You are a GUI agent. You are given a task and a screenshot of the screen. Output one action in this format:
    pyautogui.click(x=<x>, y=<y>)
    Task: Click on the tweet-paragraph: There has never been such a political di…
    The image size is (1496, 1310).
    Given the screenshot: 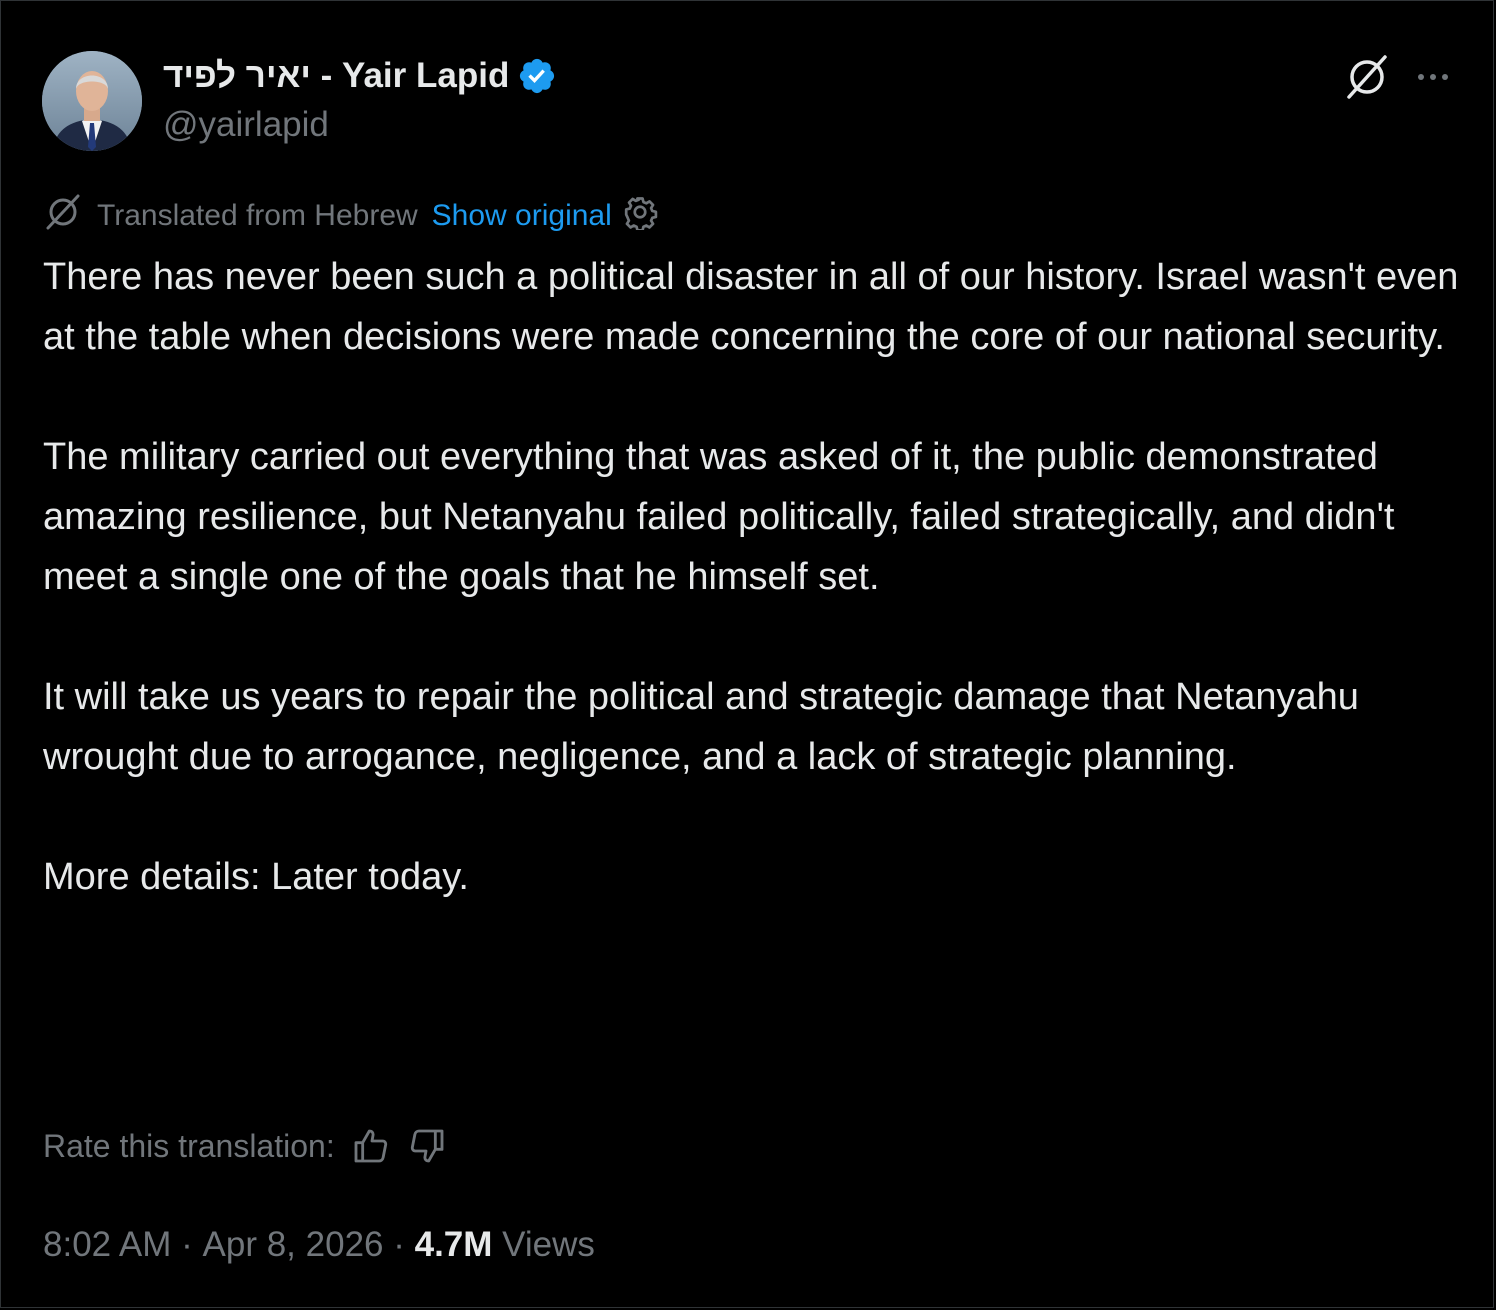 What is the action you would take?
    pyautogui.click(x=751, y=307)
    